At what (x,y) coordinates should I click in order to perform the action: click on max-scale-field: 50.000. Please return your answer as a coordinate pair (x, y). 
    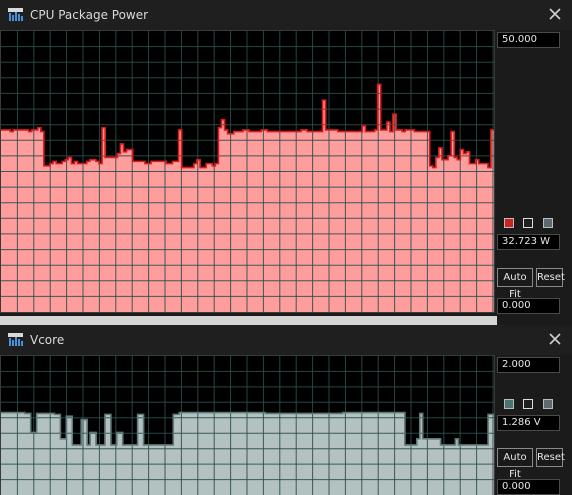
    Looking at the image, I should click on (528, 40).